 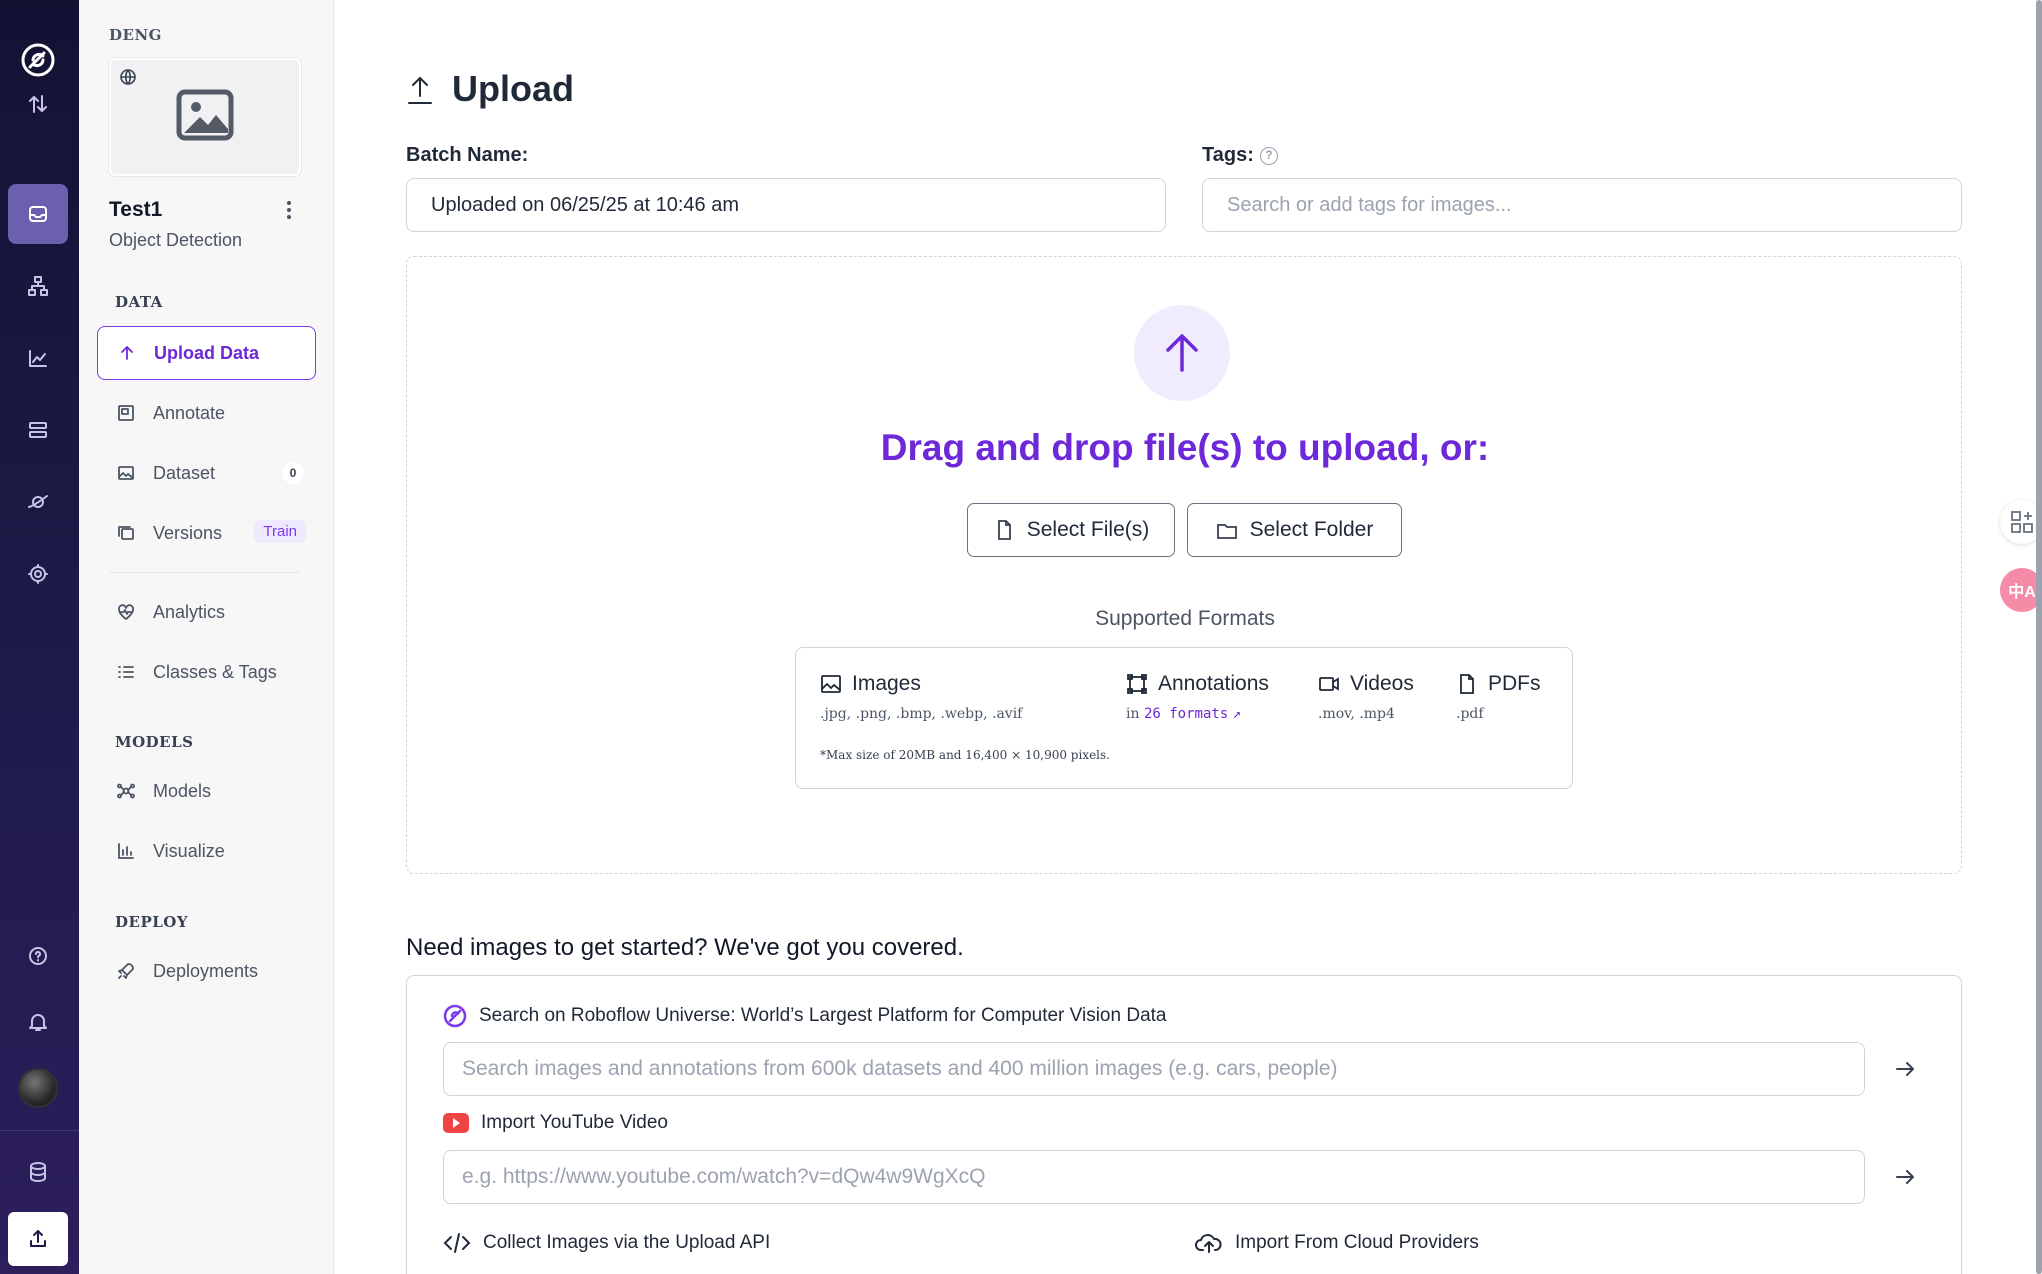 What do you see at coordinates (205, 572) in the screenshot?
I see `sidebar-divider` at bounding box center [205, 572].